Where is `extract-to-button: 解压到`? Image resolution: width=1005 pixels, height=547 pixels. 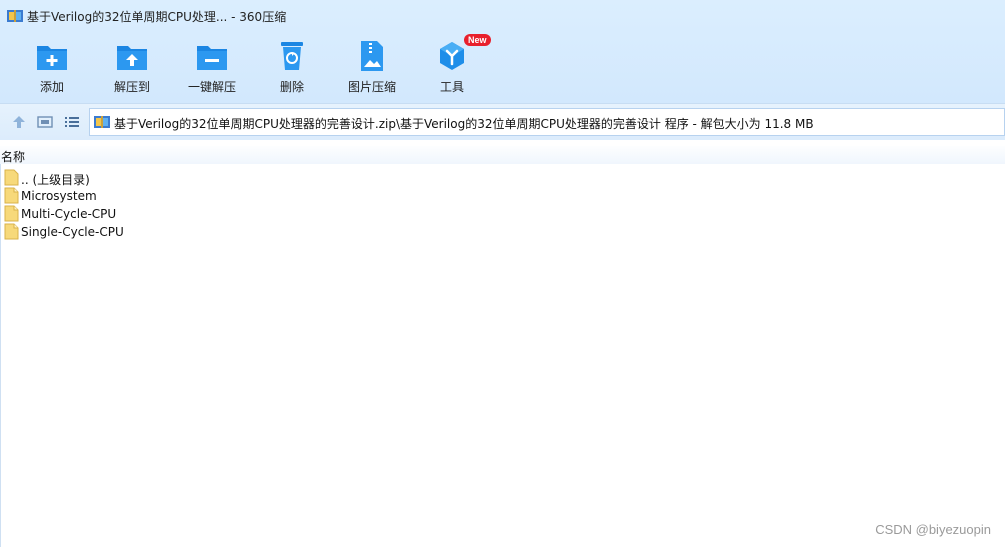
extract-to-button: 解压到 is located at coordinates (132, 66).